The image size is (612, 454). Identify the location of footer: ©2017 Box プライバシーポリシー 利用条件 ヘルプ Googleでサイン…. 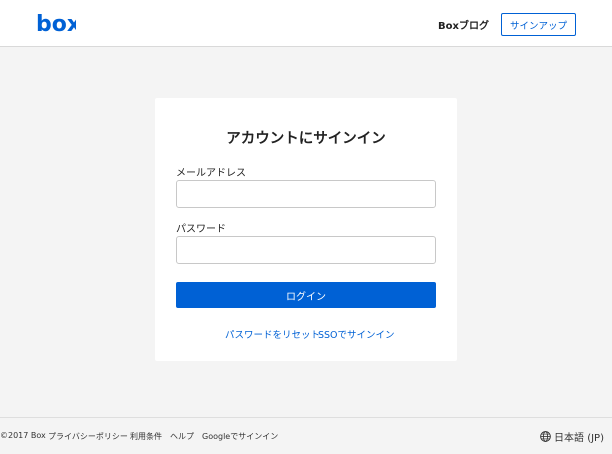
(306, 435).